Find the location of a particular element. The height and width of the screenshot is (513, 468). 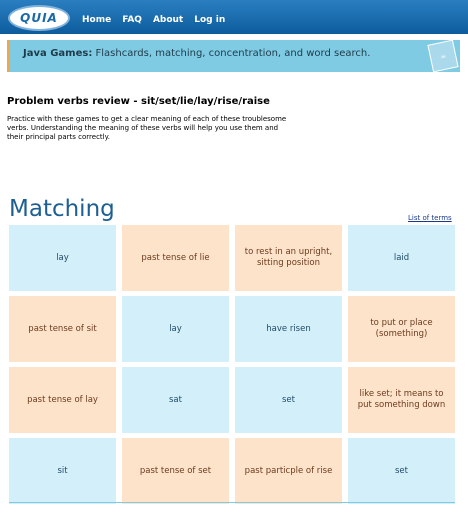

matching-card: past tense of set is located at coordinates (175, 471).